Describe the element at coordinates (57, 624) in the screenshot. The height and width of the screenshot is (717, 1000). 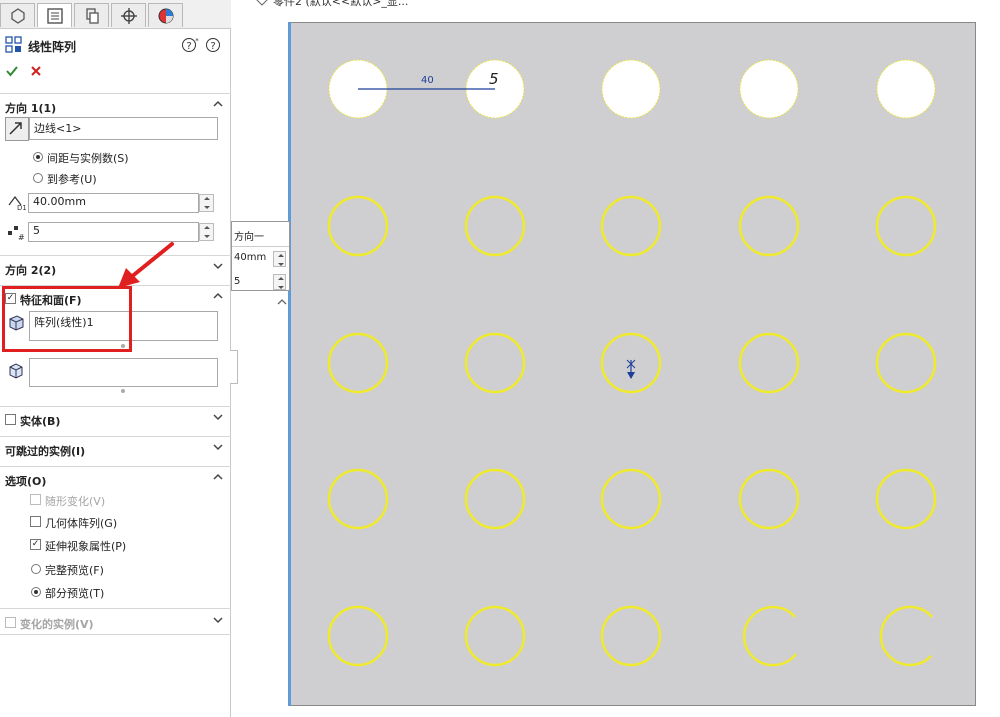
I see `varied-instances-label: 变化的实例(V)` at that location.